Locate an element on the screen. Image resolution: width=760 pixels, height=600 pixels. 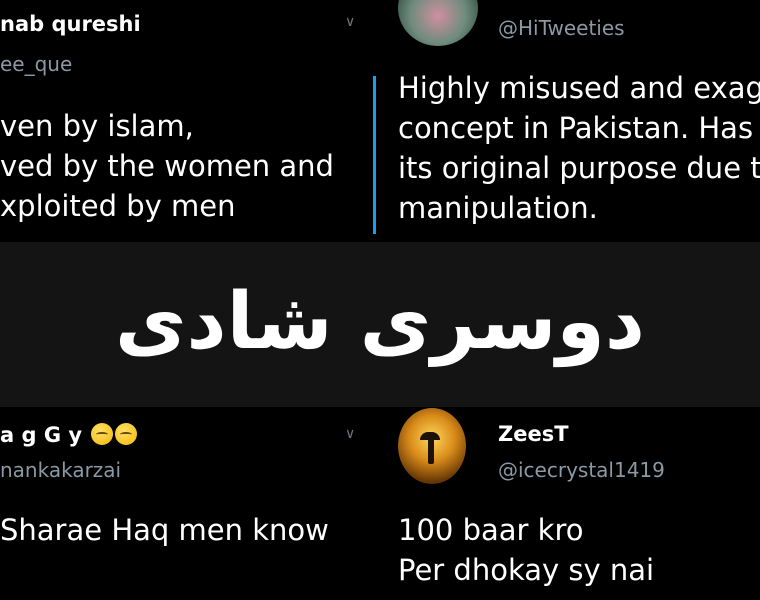
tweet-author-handle: nankakarzai is located at coordinates (60, 470).